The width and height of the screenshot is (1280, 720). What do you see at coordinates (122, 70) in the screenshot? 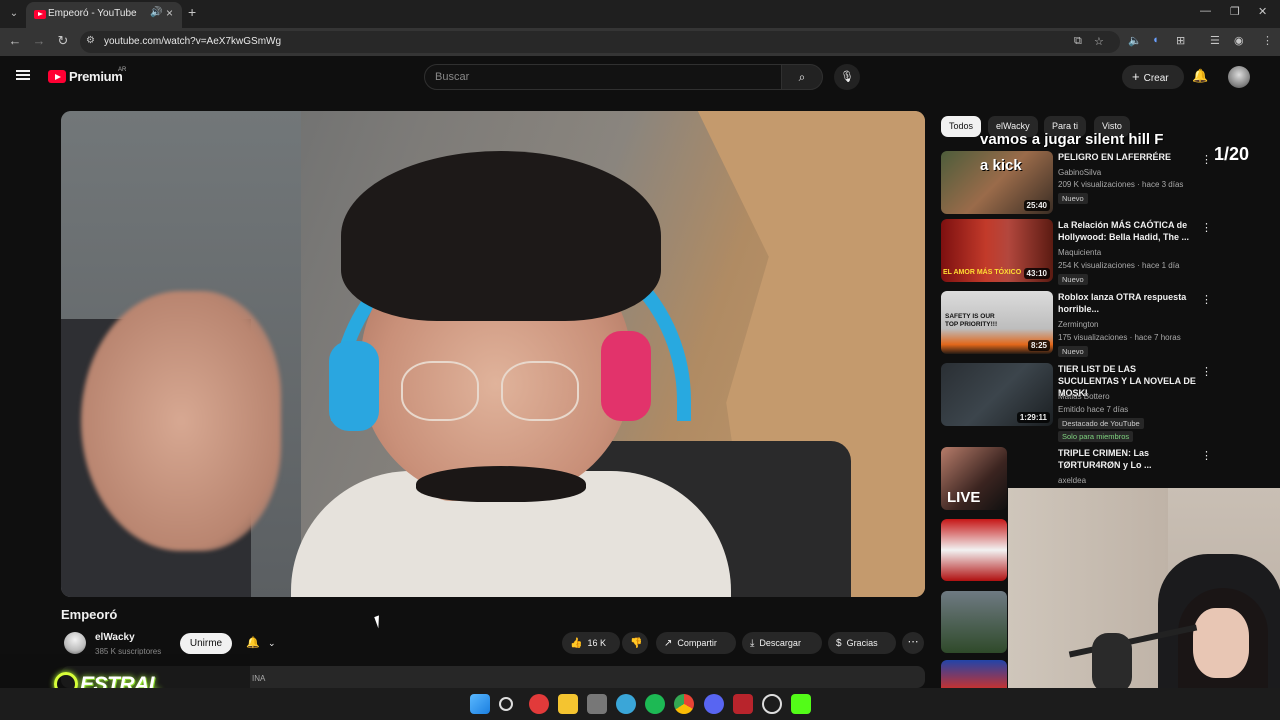
I see `country-code: AR` at bounding box center [122, 70].